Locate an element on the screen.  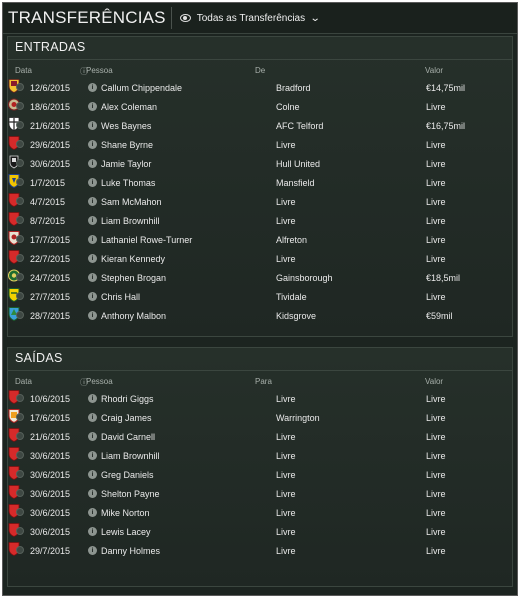
table-row: 22/7/2015 i Kieran Kennedy Livre Livre is located at coordinates (260, 258).